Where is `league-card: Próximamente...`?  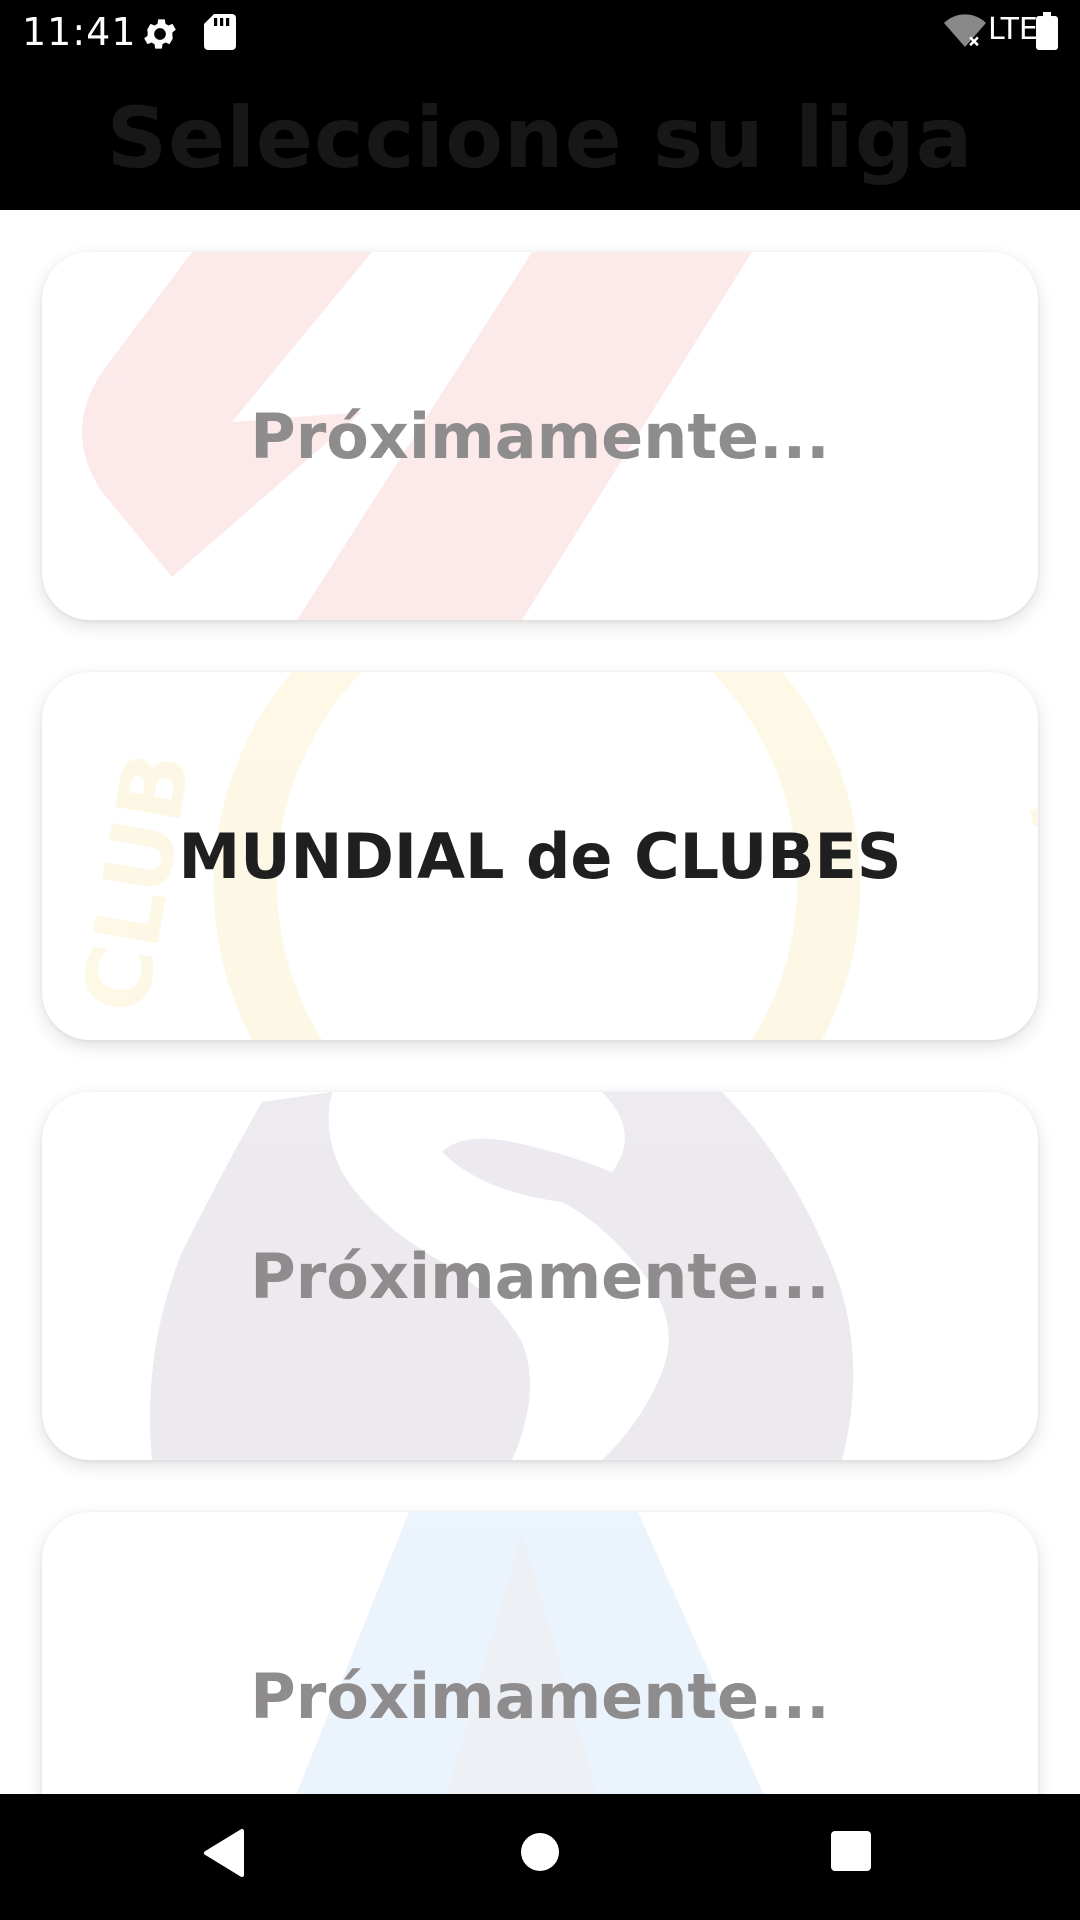
league-card: Próximamente... is located at coordinates (540, 1653).